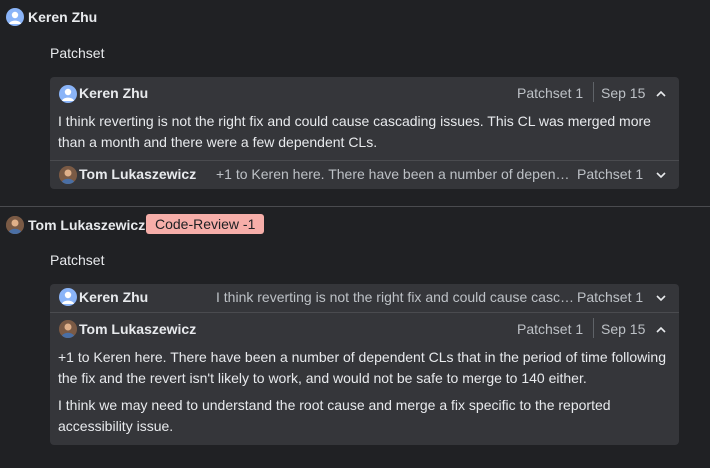 The width and height of the screenshot is (710, 468). Describe the element at coordinates (62, 17) in the screenshot. I see `thread-author-name: Keren Zhu` at that location.